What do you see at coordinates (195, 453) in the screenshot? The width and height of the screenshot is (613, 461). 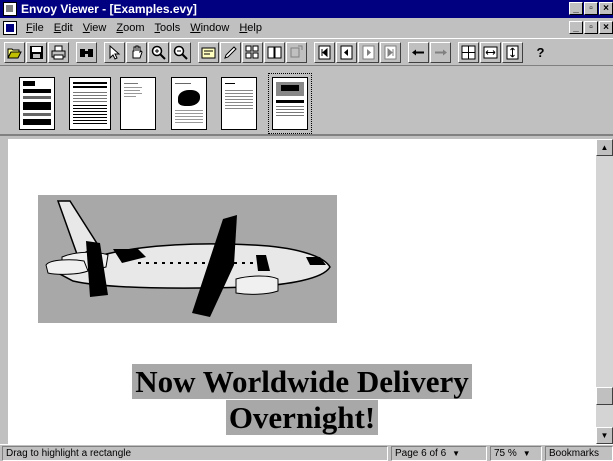 I see `status-hint: Drag to highlight a rectangle` at bounding box center [195, 453].